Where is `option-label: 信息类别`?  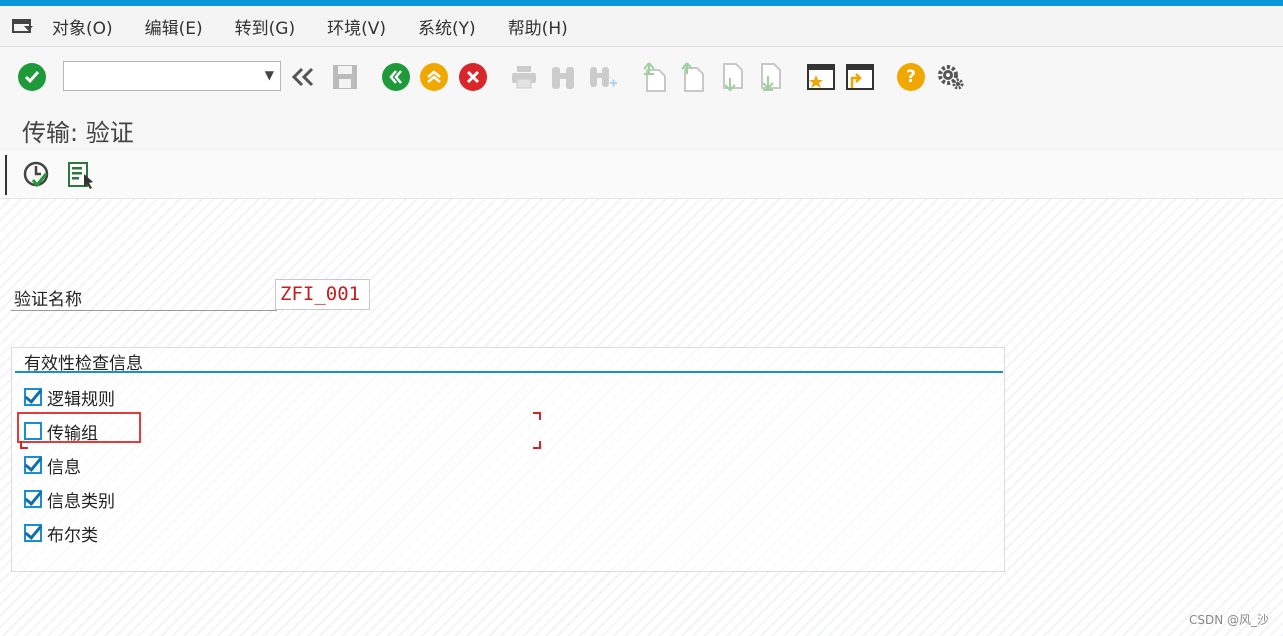 option-label: 信息类别 is located at coordinates (81, 501).